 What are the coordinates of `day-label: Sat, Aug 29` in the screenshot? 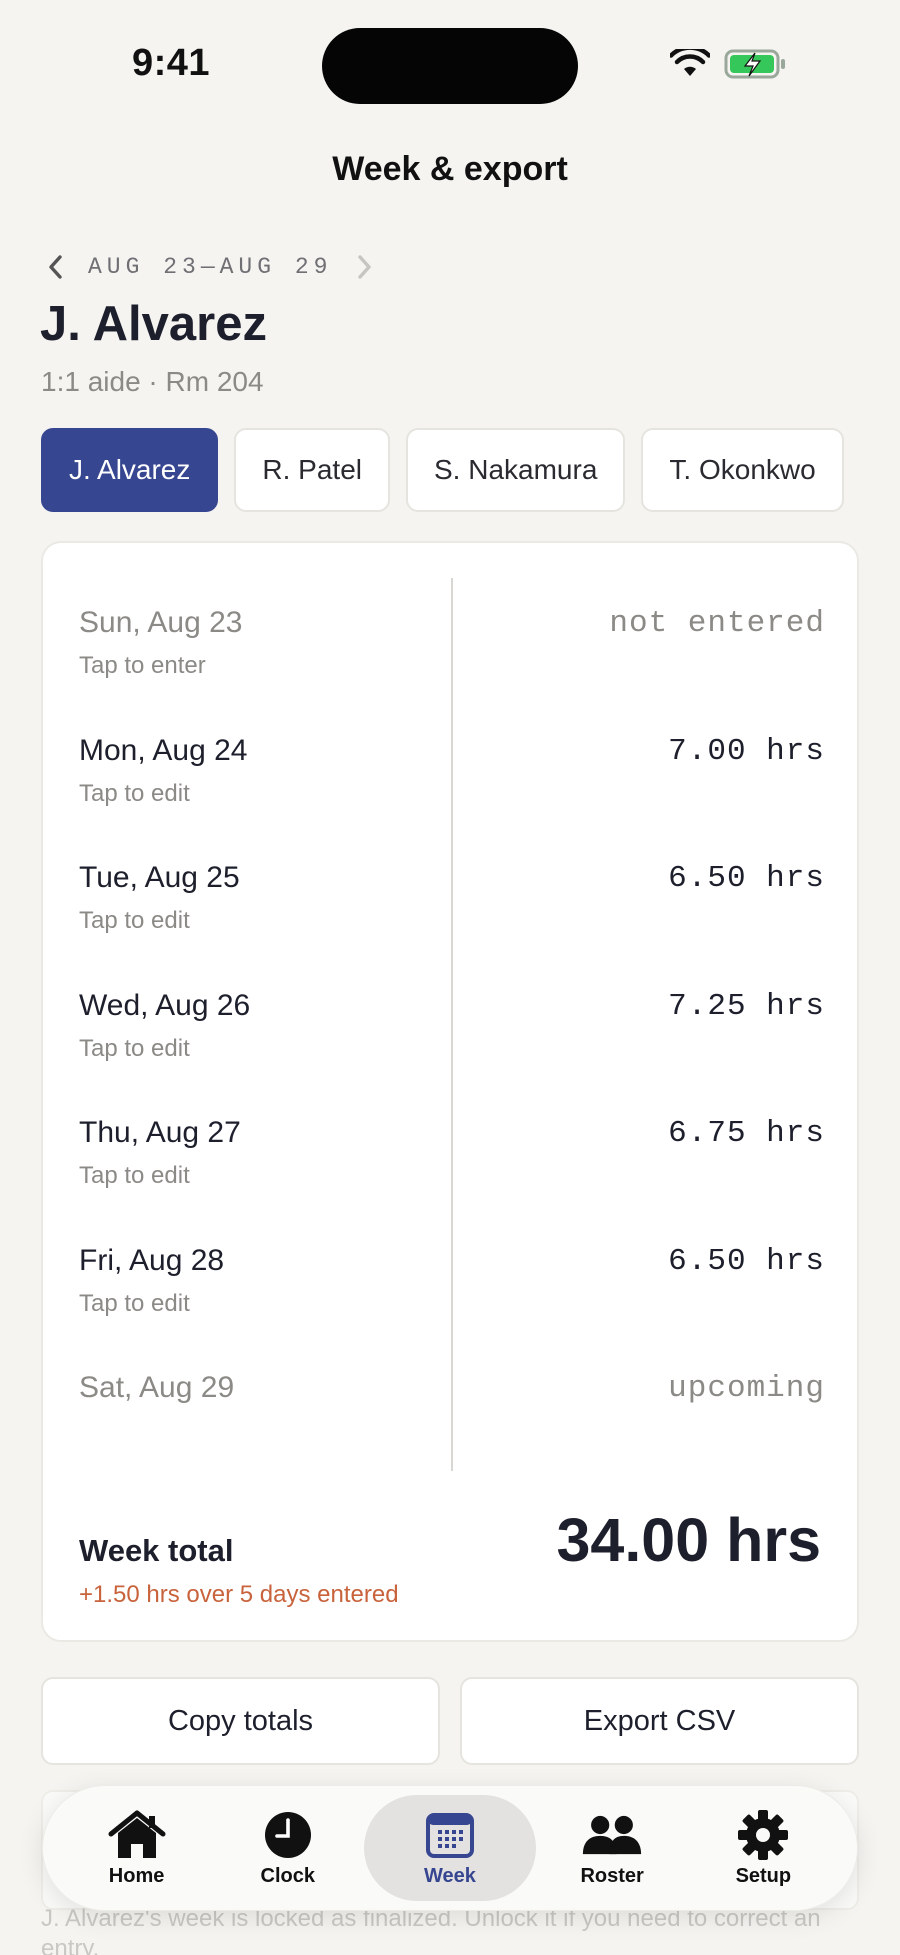 It's located at (157, 1387).